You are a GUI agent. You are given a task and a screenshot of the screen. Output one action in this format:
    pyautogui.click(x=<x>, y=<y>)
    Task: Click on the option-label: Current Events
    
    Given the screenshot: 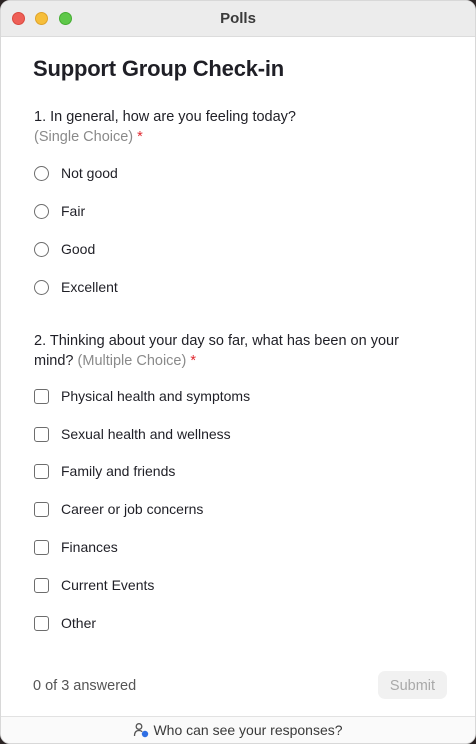 What is the action you would take?
    pyautogui.click(x=108, y=585)
    